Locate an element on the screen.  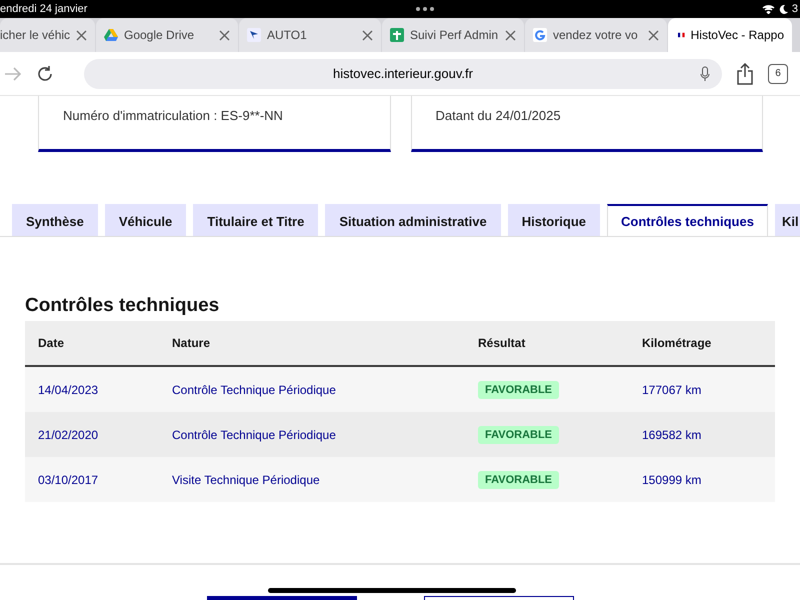
browser-tab: HistoVec - Rappo is located at coordinates (730, 35).